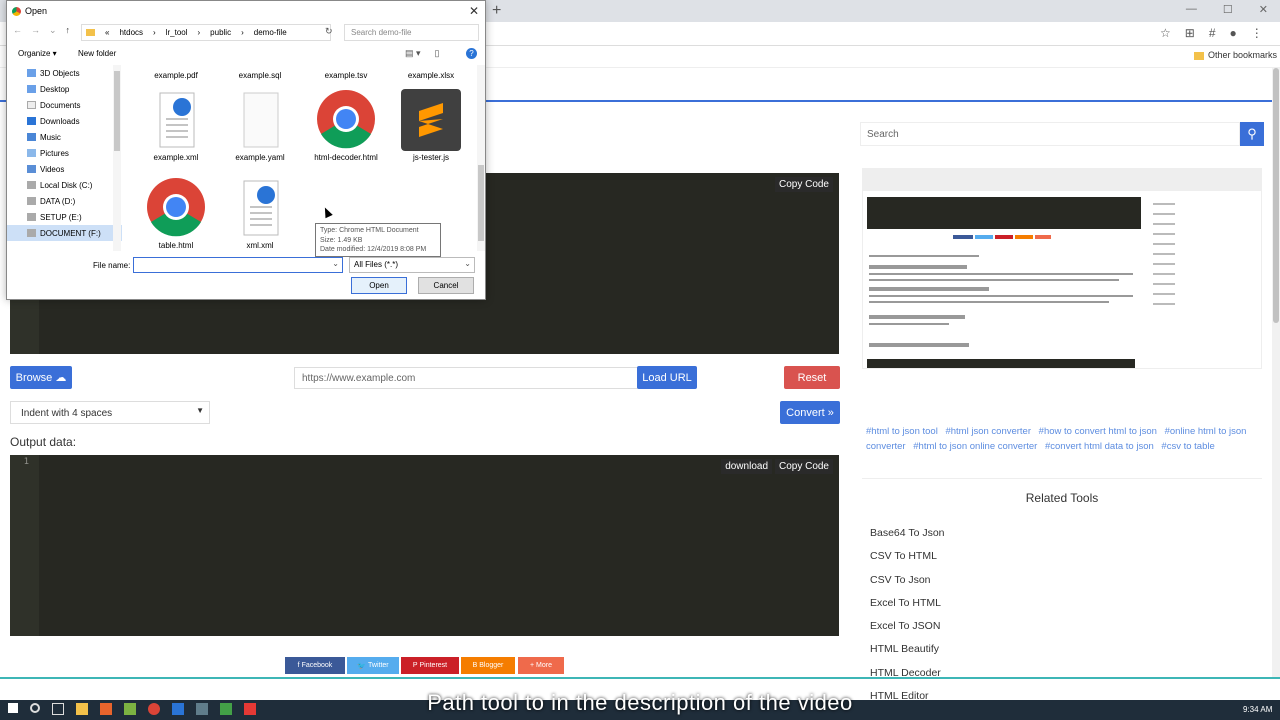 The width and height of the screenshot is (1280, 720). I want to click on file-item: table.html, so click(176, 213).